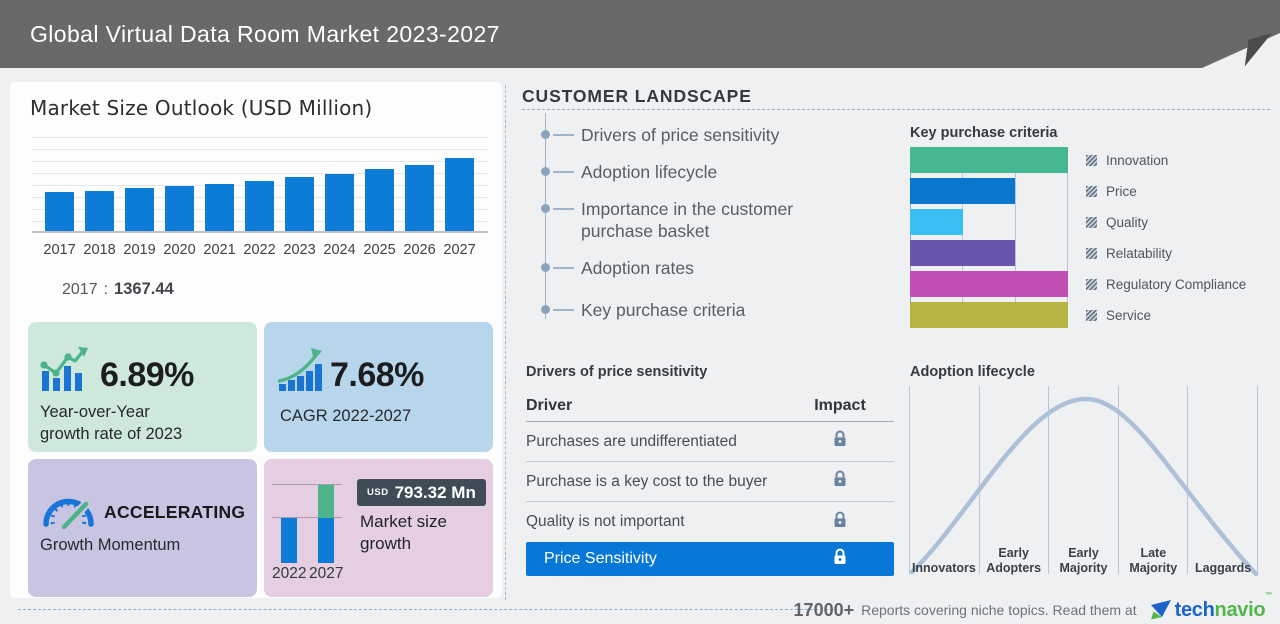 This screenshot has width=1280, height=624. What do you see at coordinates (896, 109) in the screenshot?
I see `dashed-underline` at bounding box center [896, 109].